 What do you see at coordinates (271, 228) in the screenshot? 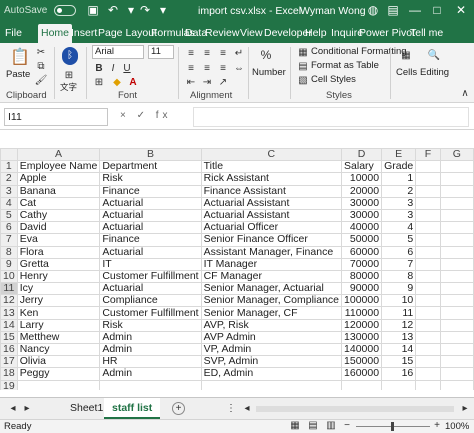
I see `cell: Actuarial Officer` at bounding box center [271, 228].